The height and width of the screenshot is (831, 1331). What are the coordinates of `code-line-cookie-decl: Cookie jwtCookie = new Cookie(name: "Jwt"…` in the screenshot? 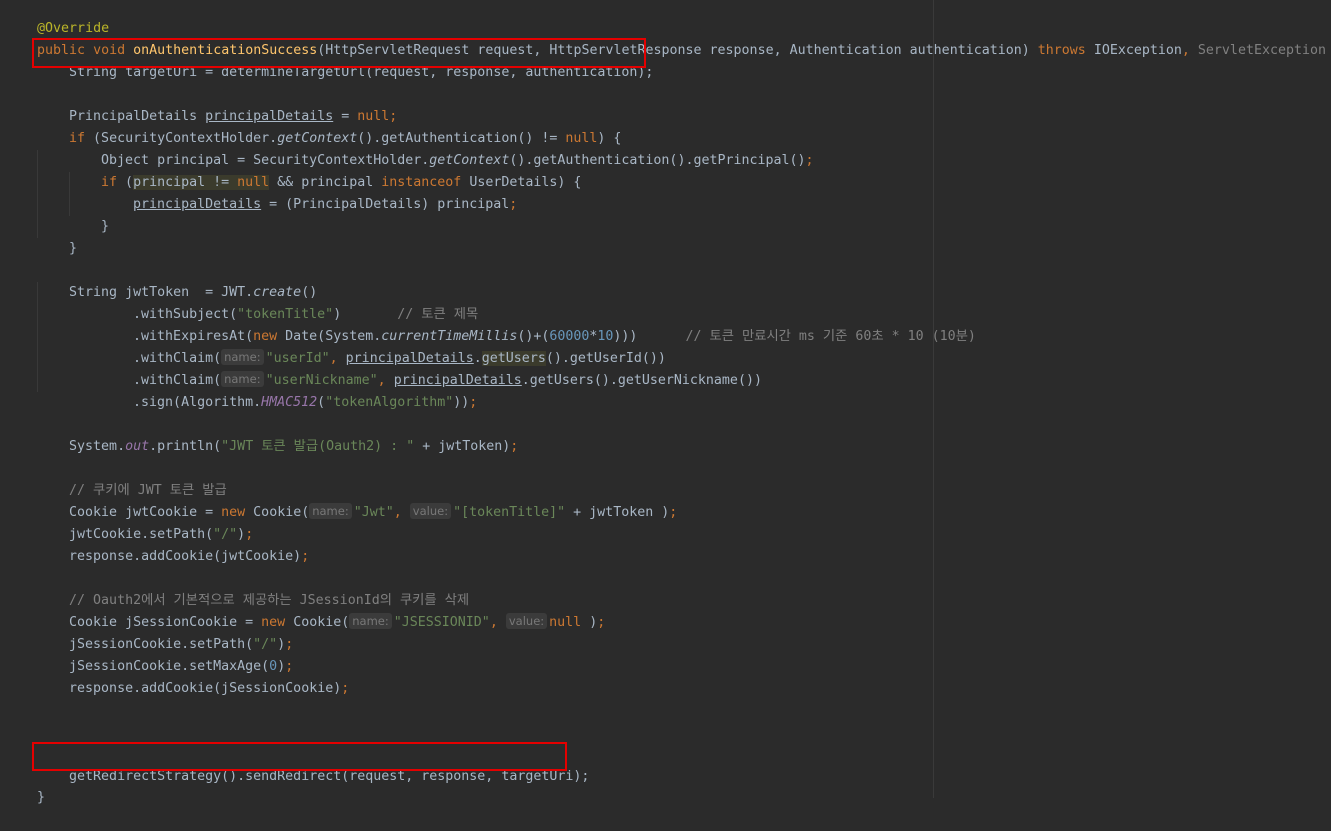 It's located at (357, 500).